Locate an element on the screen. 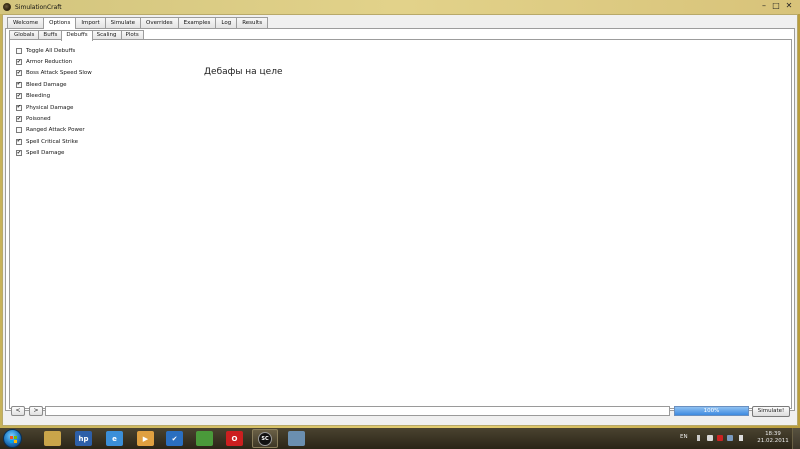 This screenshot has width=800, height=449. debuff-label: Armor Reduction is located at coordinates (49, 62).